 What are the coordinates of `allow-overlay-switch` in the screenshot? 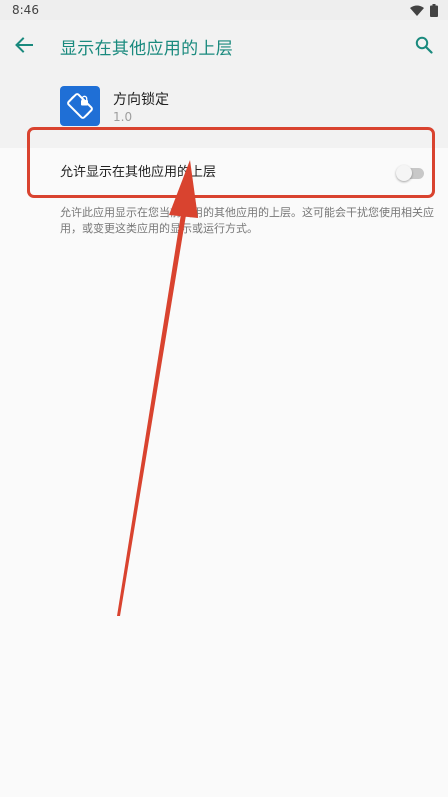 It's located at (410, 173).